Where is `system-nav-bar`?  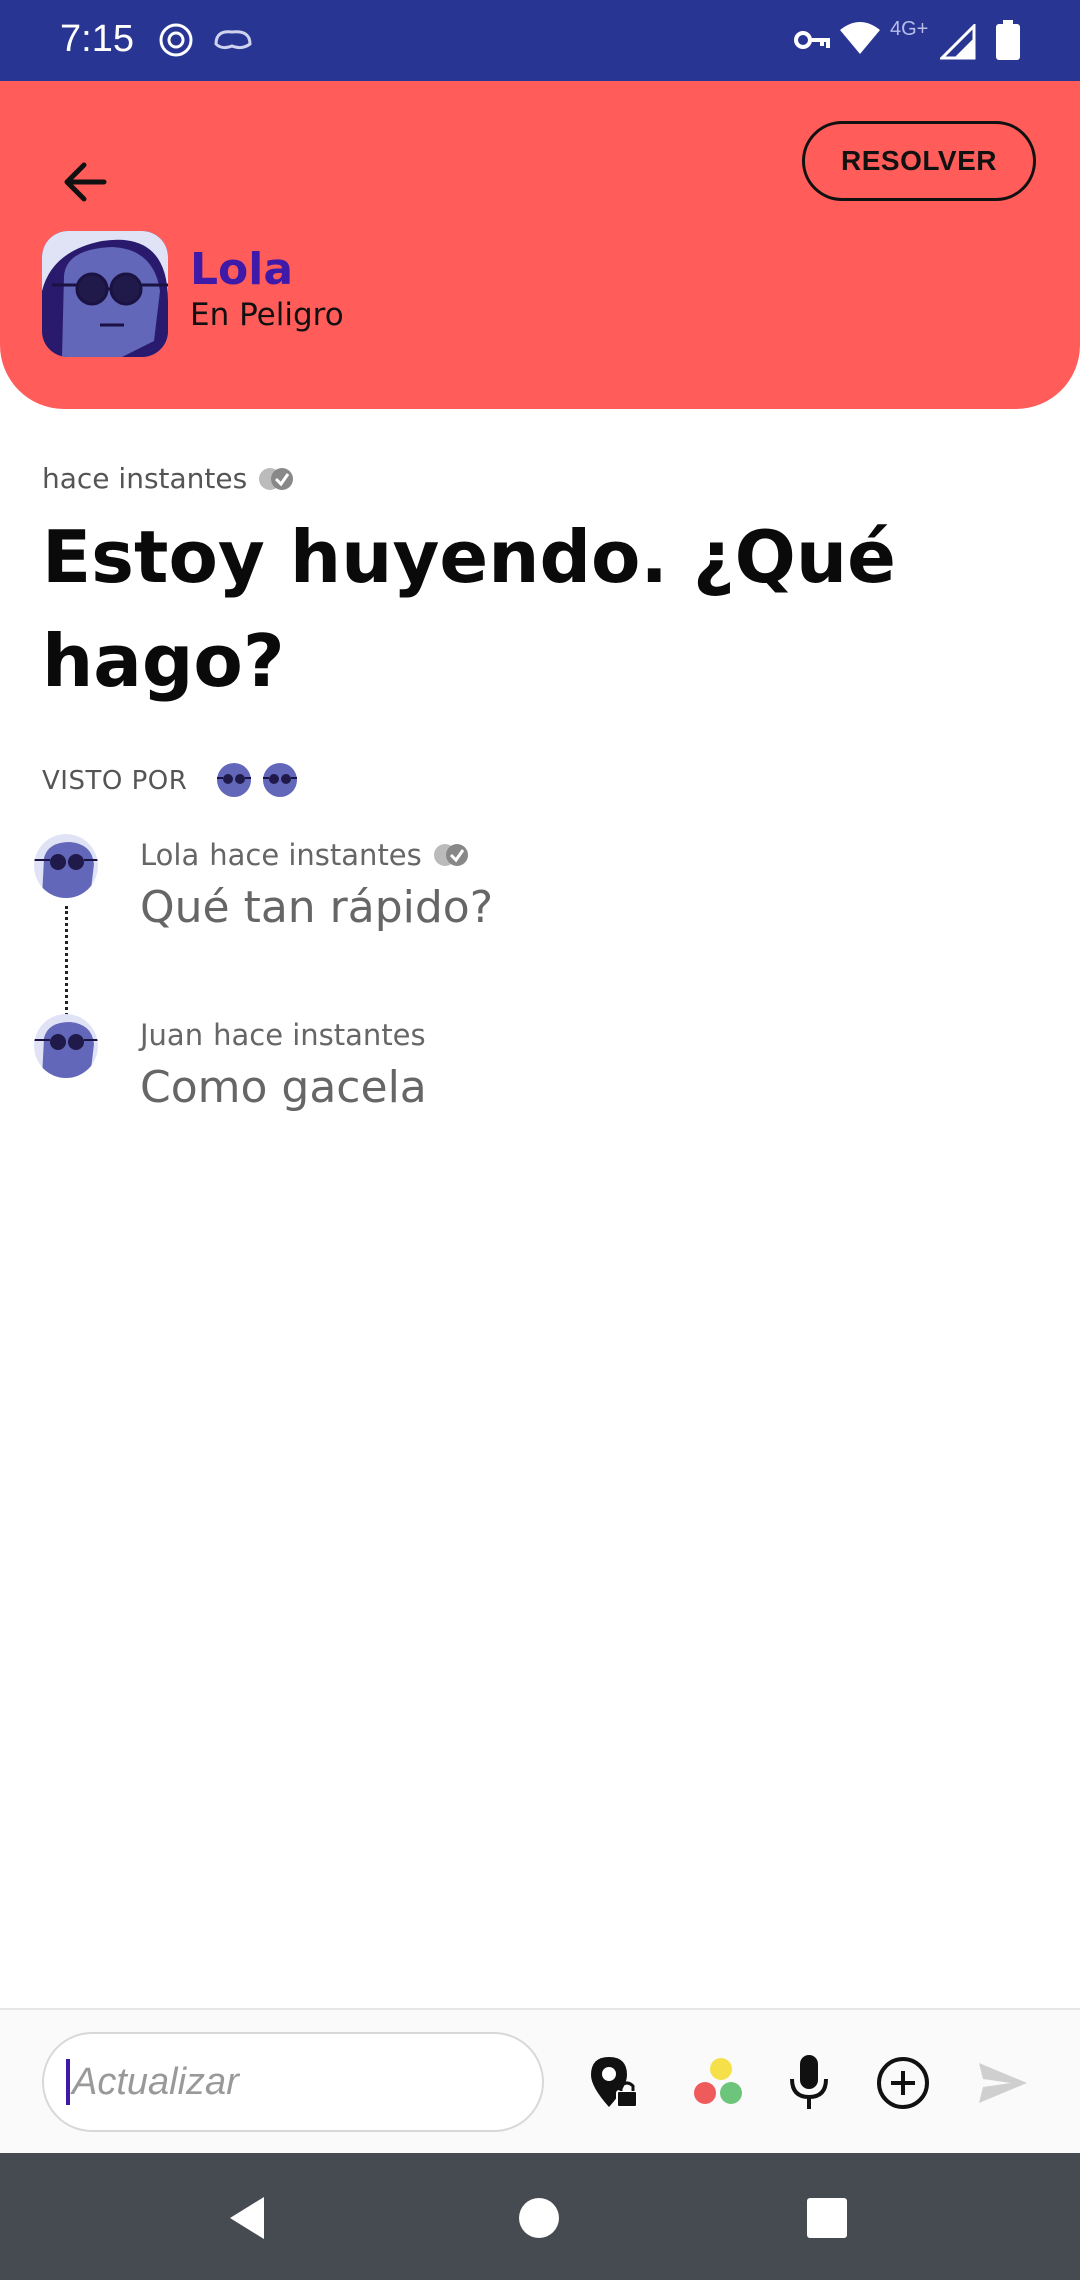 system-nav-bar is located at coordinates (540, 2216).